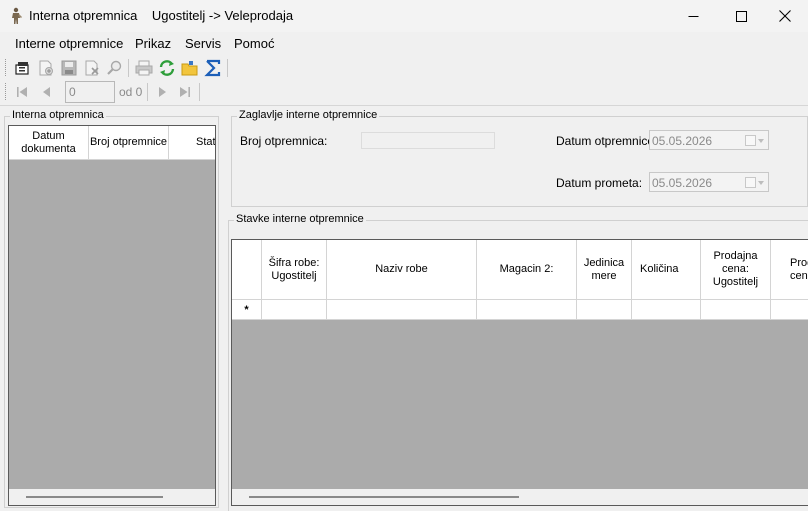 The image size is (808, 511). What do you see at coordinates (203, 43) in the screenshot?
I see `menu-servis: Servis` at bounding box center [203, 43].